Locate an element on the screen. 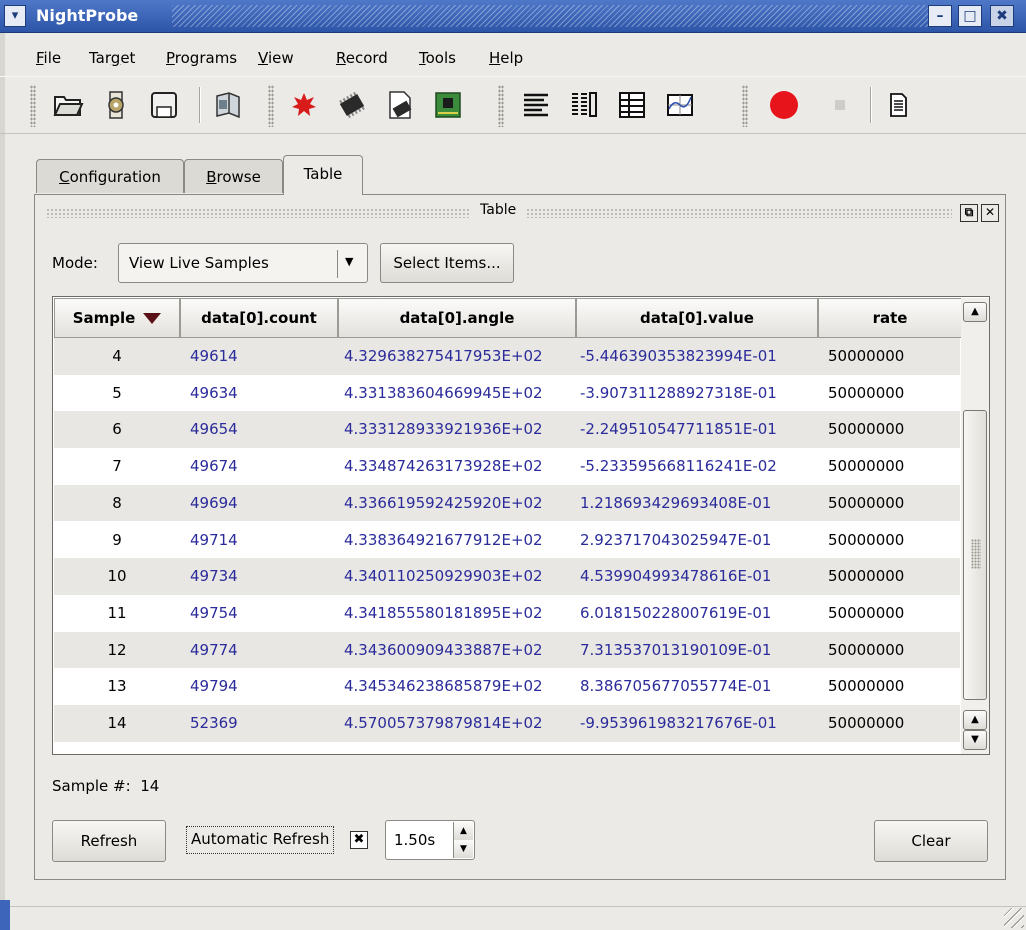 Image resolution: width=1026 pixels, height=930 pixels. stop-icon is located at coordinates (840, 105).